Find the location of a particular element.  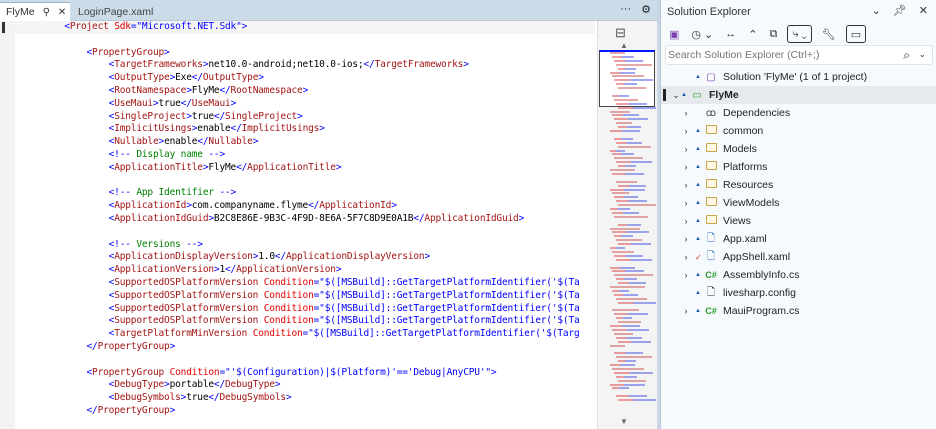

tree-item: › ▲ Models is located at coordinates (798, 149).